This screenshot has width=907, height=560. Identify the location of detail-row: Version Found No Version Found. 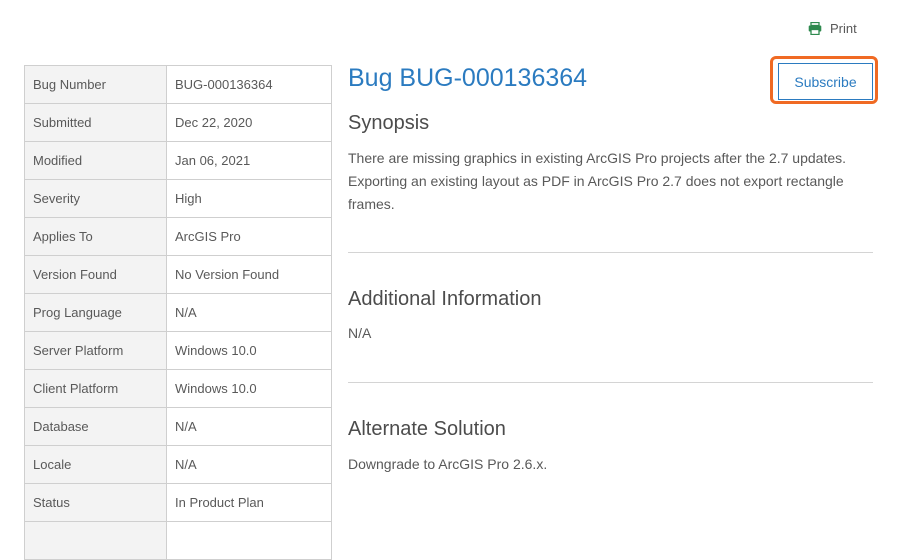
(178, 274).